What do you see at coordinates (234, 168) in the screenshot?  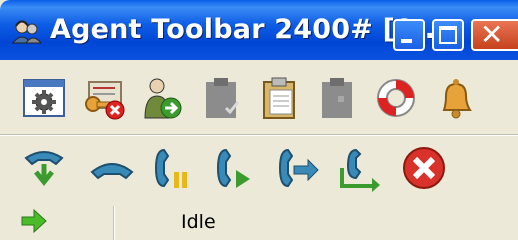 I see `resume-call-icon` at bounding box center [234, 168].